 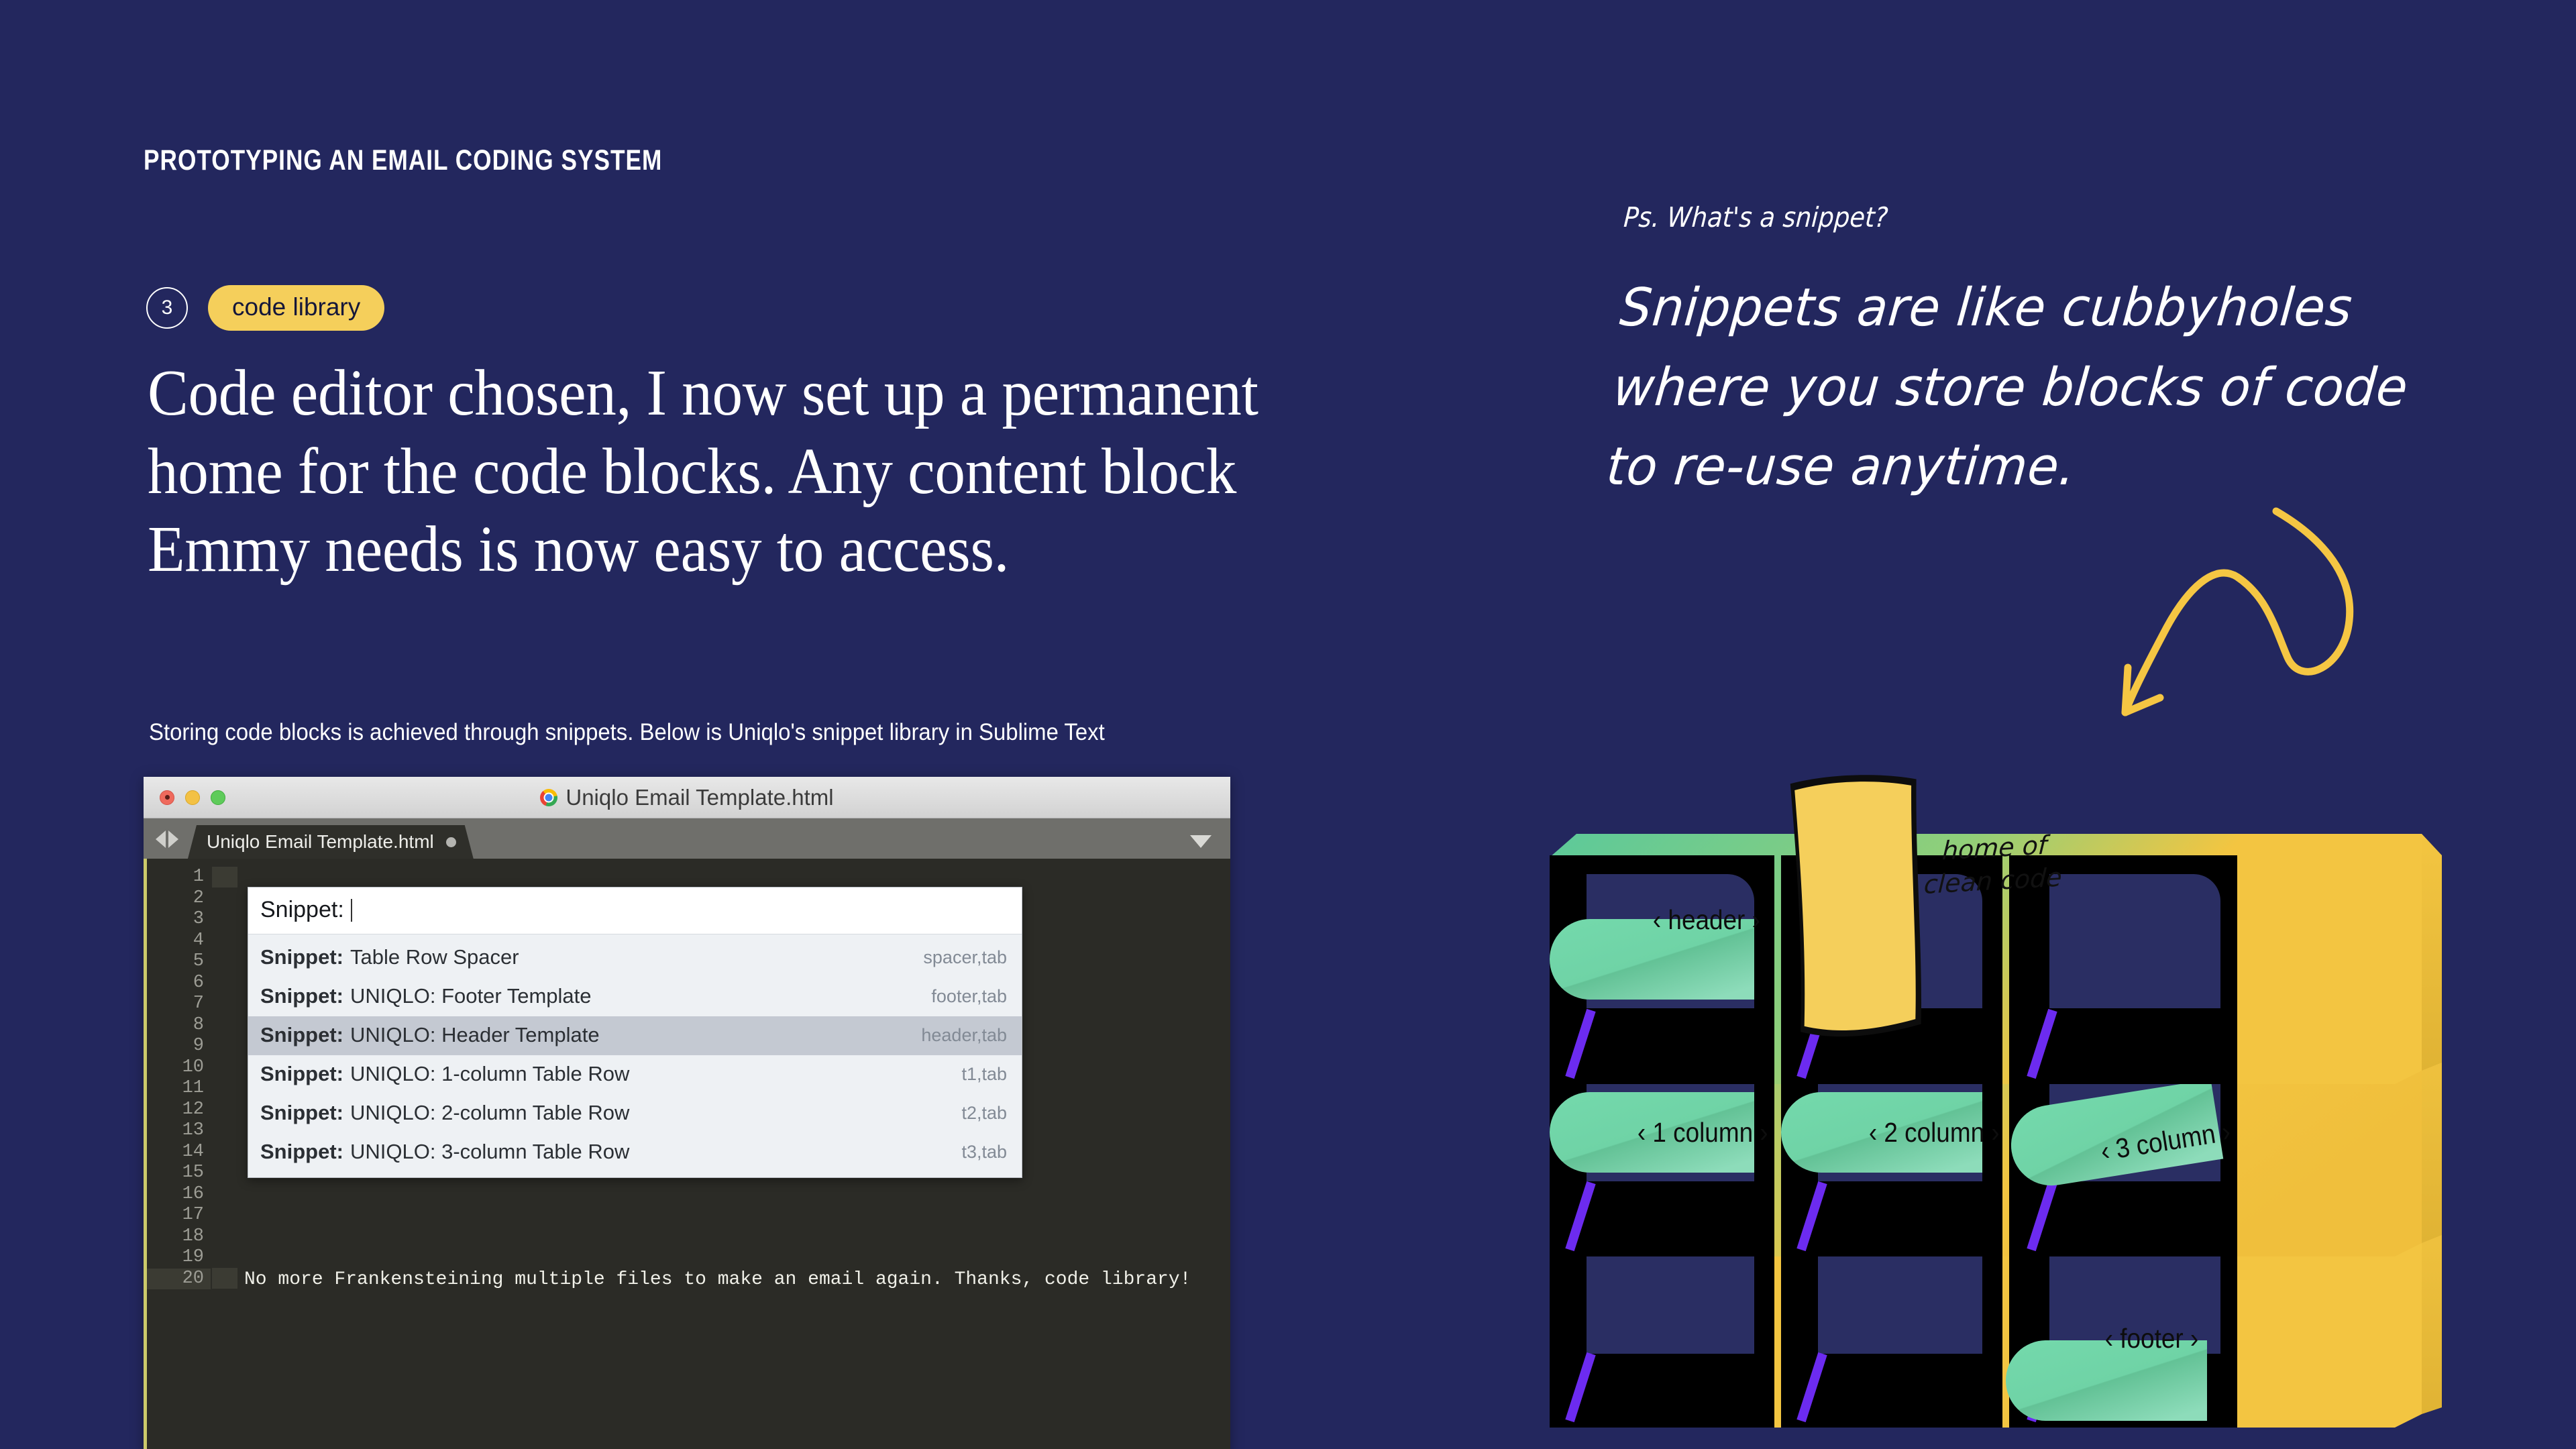 What do you see at coordinates (198, 898) in the screenshot?
I see `line-number-2: 2` at bounding box center [198, 898].